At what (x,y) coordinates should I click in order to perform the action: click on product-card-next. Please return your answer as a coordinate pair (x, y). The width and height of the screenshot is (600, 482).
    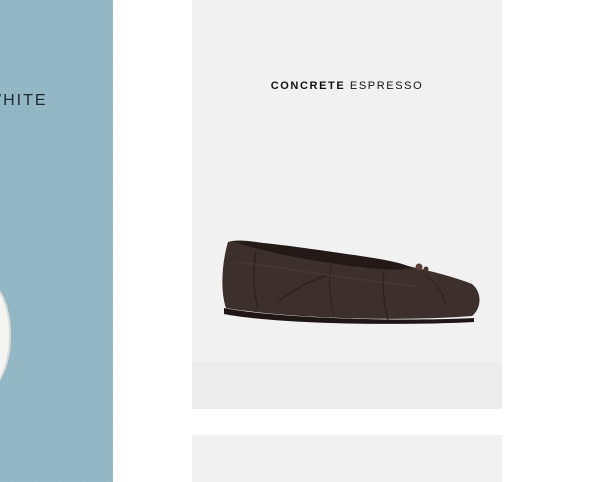
    Looking at the image, I should click on (347, 458).